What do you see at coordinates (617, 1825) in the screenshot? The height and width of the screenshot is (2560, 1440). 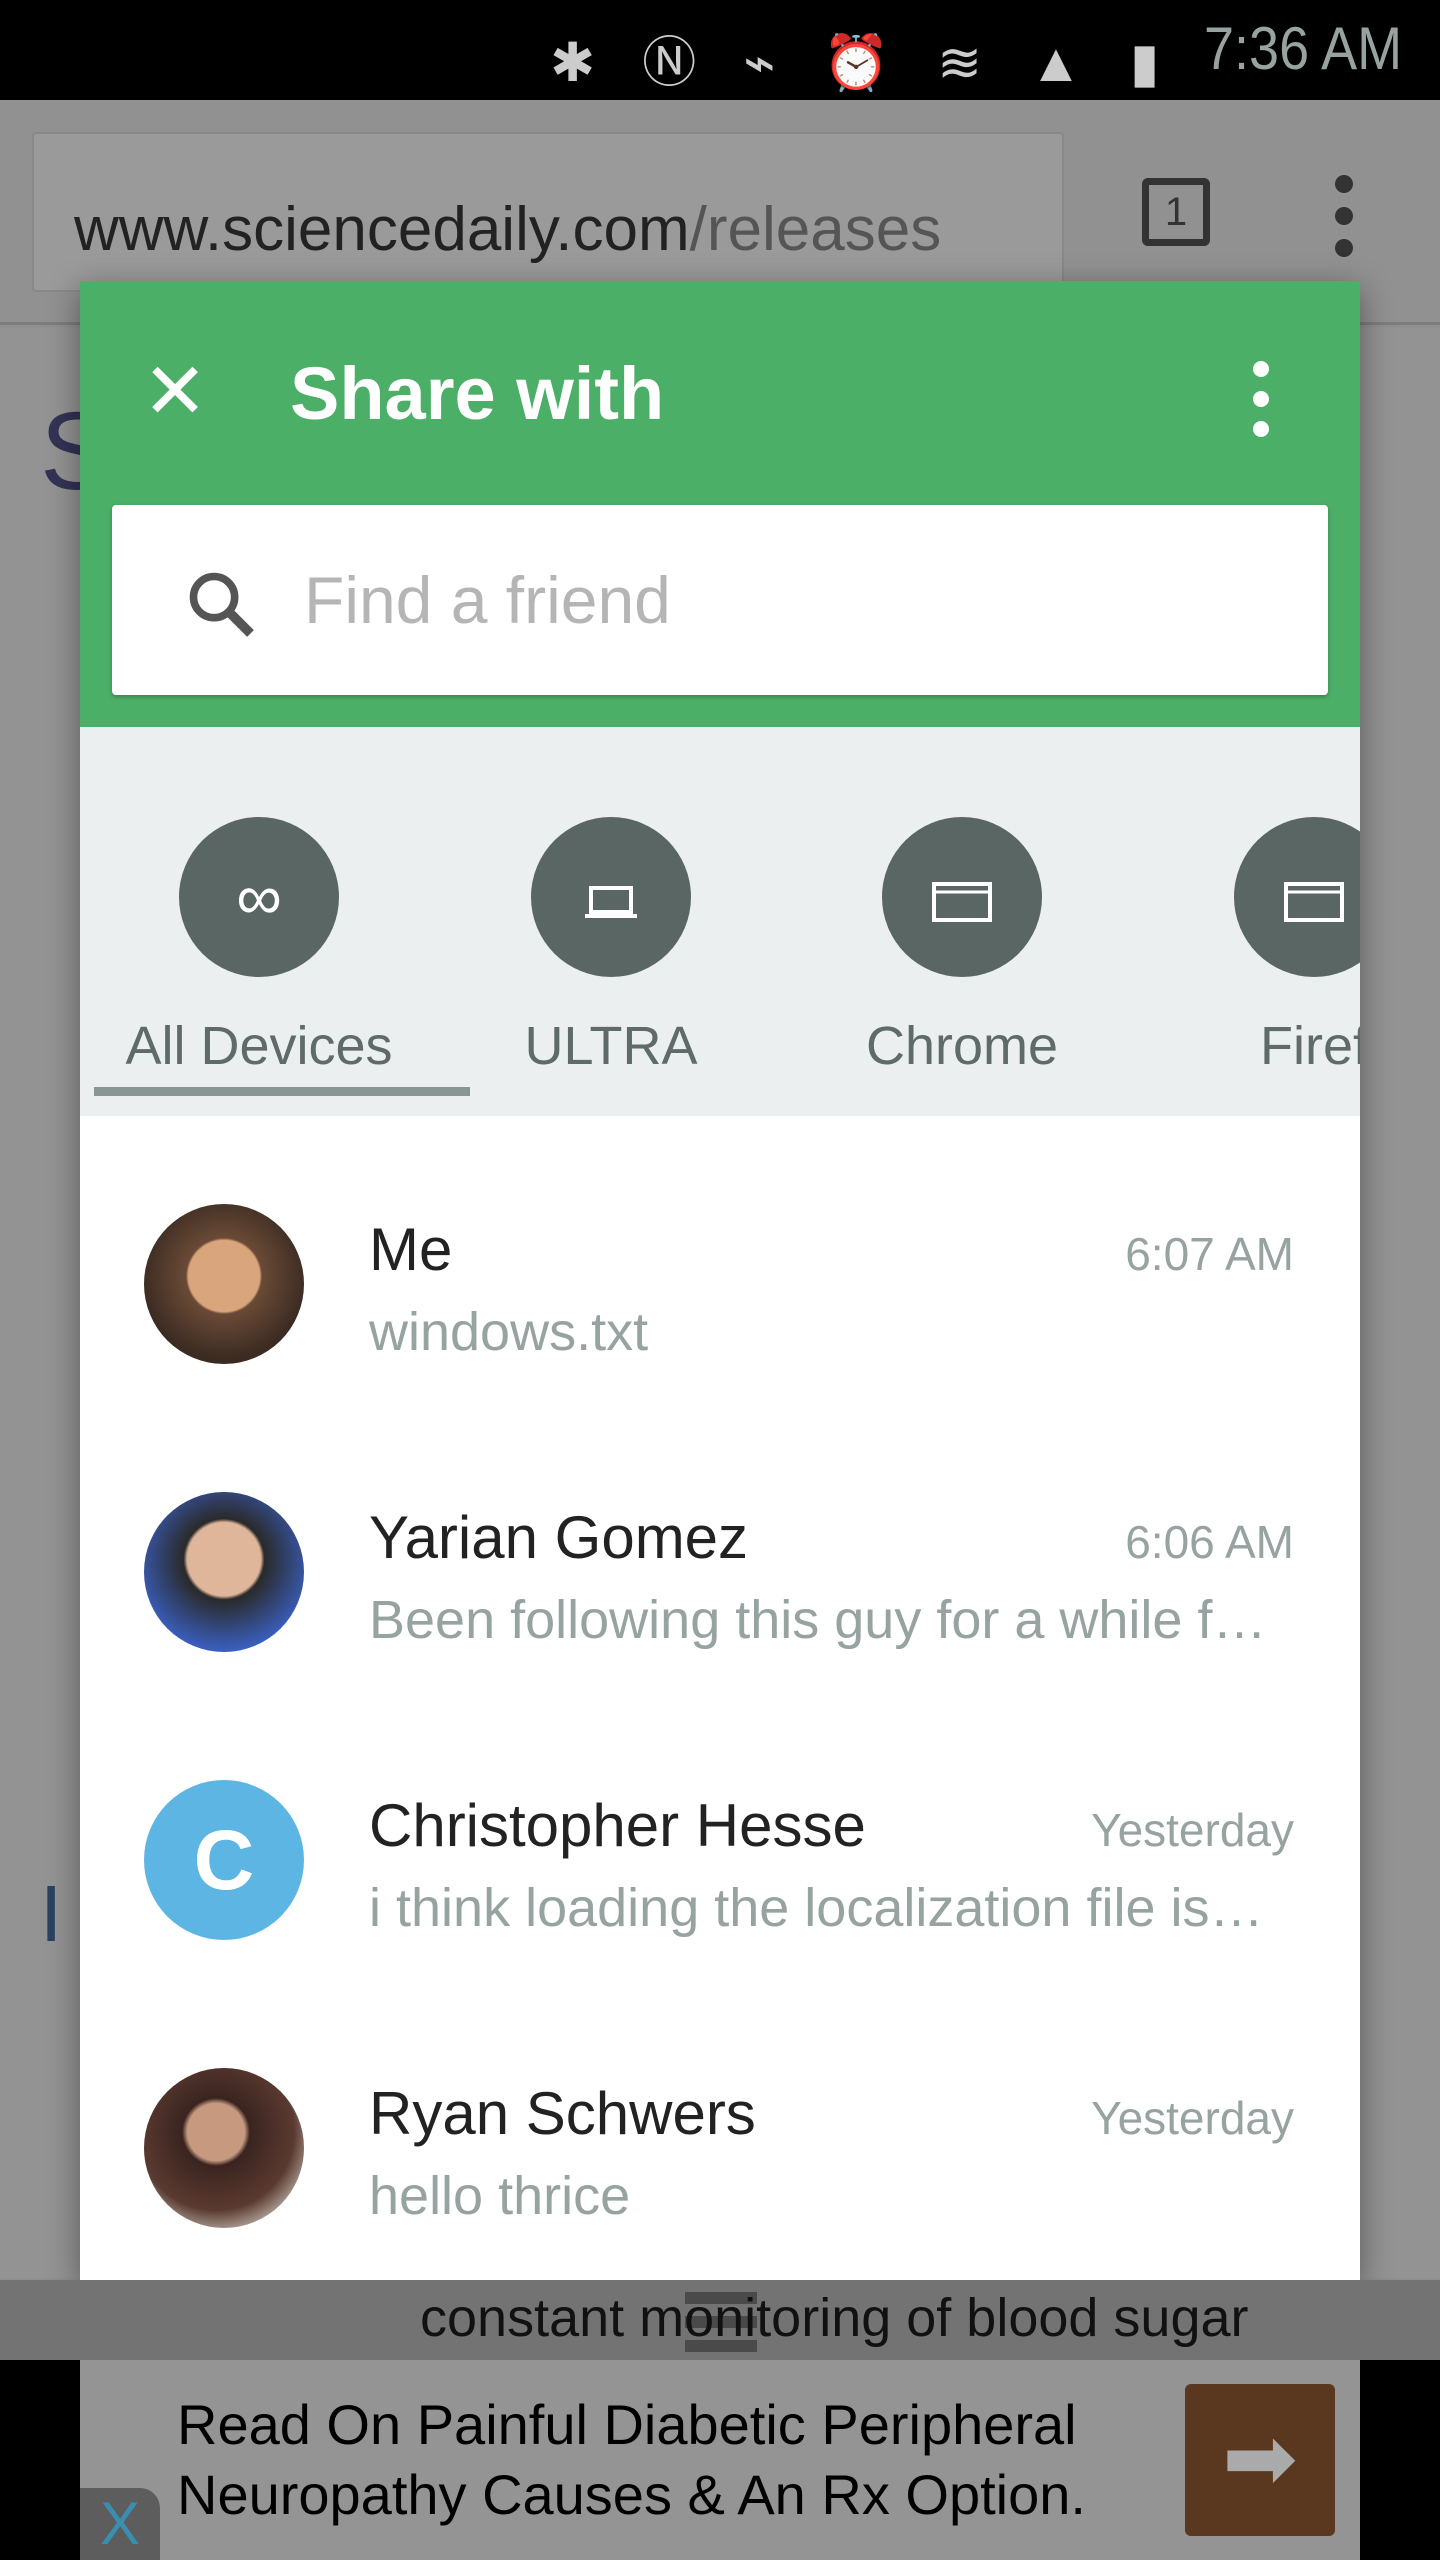 I see `contact-name: Christopher Hesse` at bounding box center [617, 1825].